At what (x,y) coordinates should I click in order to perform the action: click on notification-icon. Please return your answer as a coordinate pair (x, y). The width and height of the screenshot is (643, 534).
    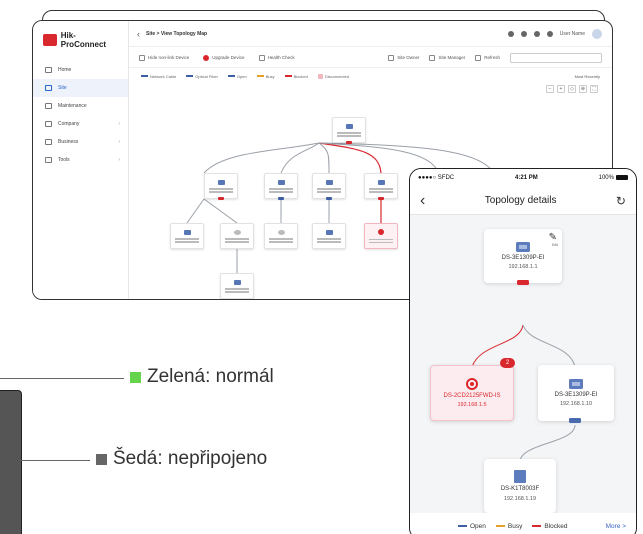
    Looking at the image, I should click on (510, 34).